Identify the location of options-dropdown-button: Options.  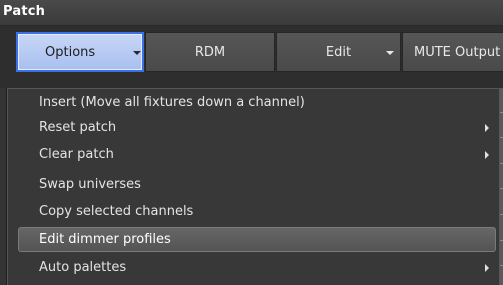
(80, 52).